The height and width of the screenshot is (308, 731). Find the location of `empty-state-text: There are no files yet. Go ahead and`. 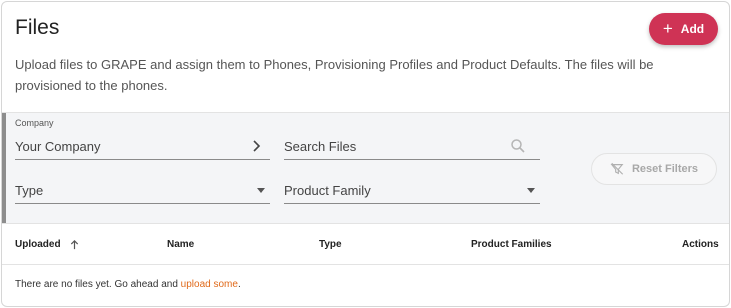

empty-state-text: There are no files yet. Go ahead and is located at coordinates (98, 284).